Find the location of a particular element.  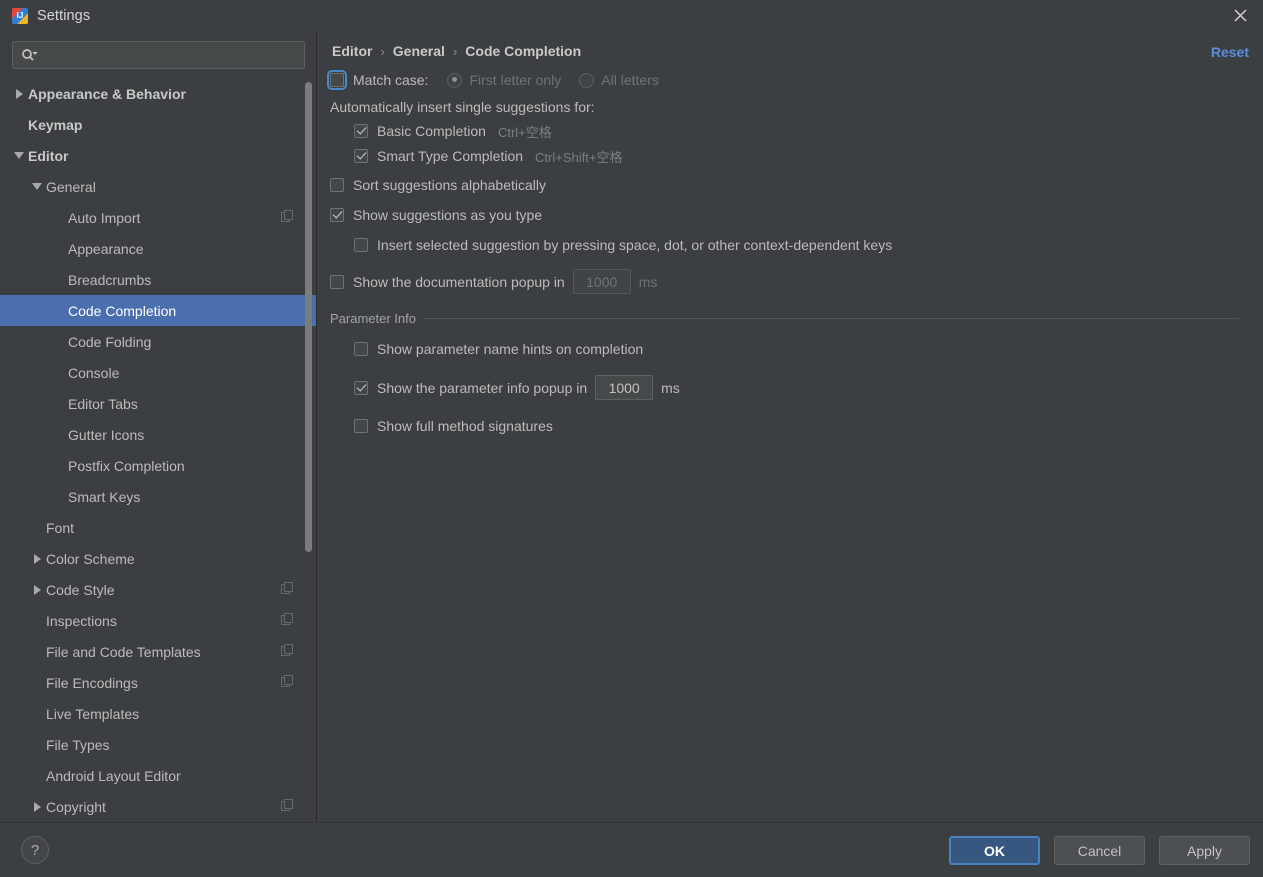

close-icon is located at coordinates (1240, 15).